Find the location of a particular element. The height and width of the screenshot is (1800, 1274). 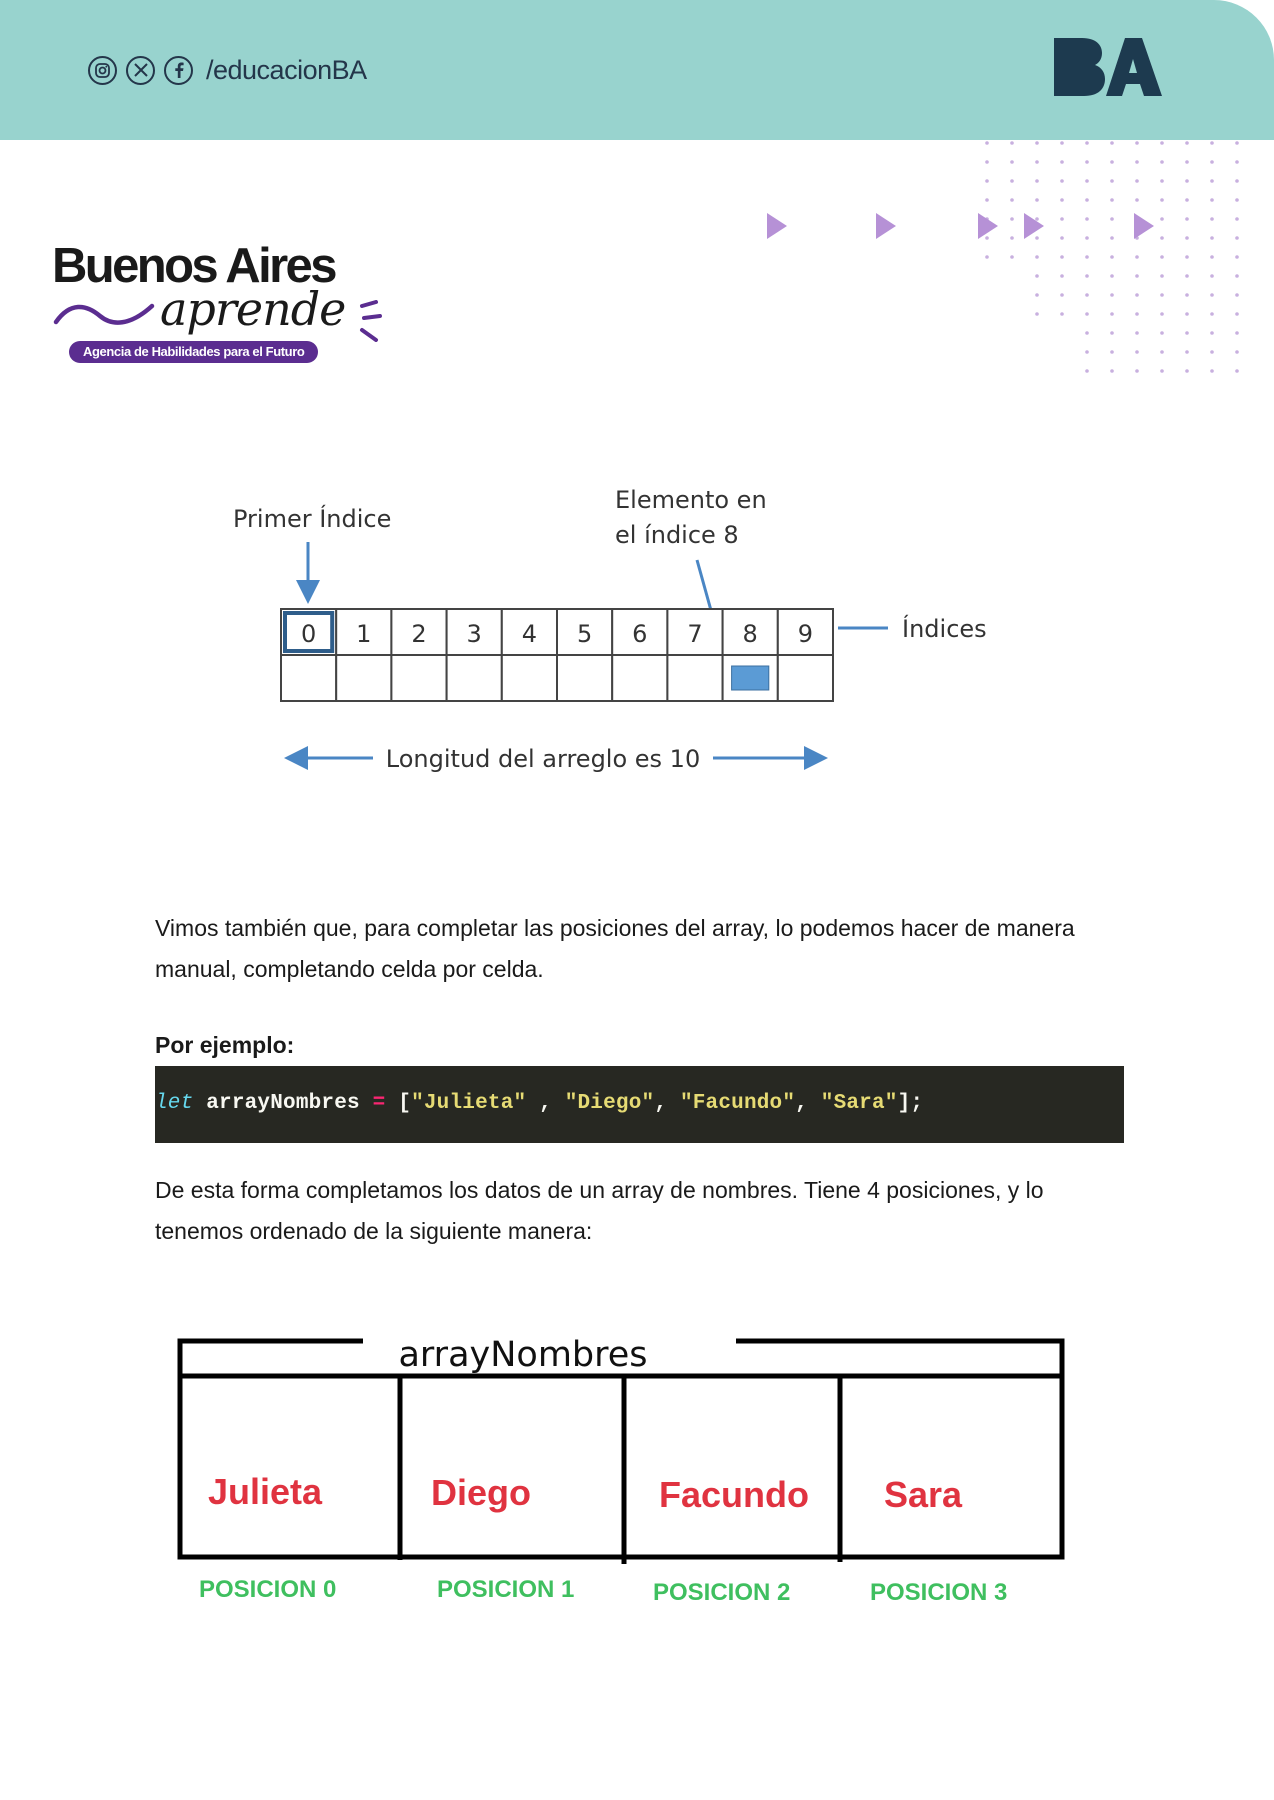

position-label: POSICION 0 is located at coordinates (267, 1589).